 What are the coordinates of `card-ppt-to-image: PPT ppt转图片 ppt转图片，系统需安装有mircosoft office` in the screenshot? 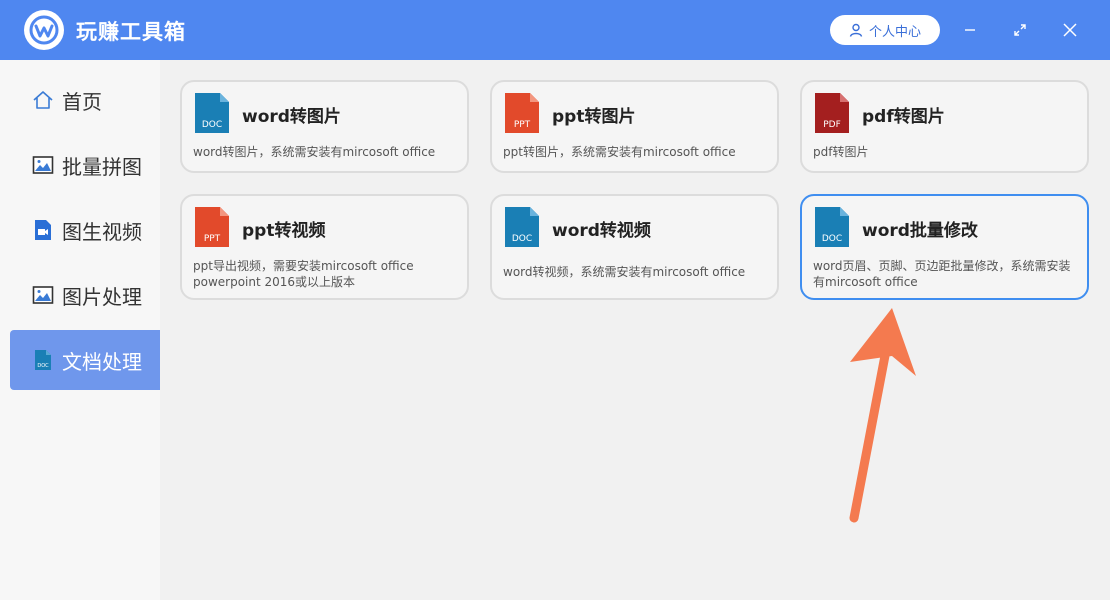 It's located at (634, 126).